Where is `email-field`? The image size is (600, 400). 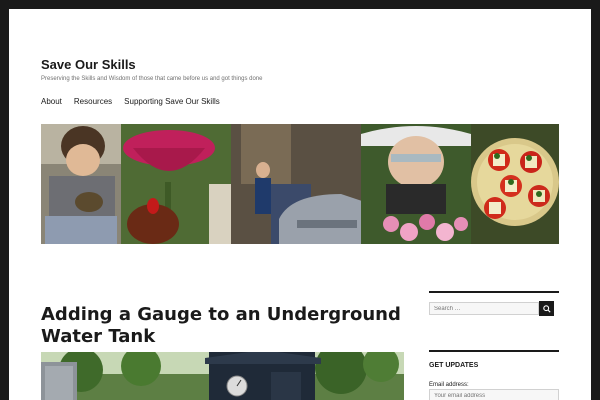
email-field is located at coordinates (494, 394).